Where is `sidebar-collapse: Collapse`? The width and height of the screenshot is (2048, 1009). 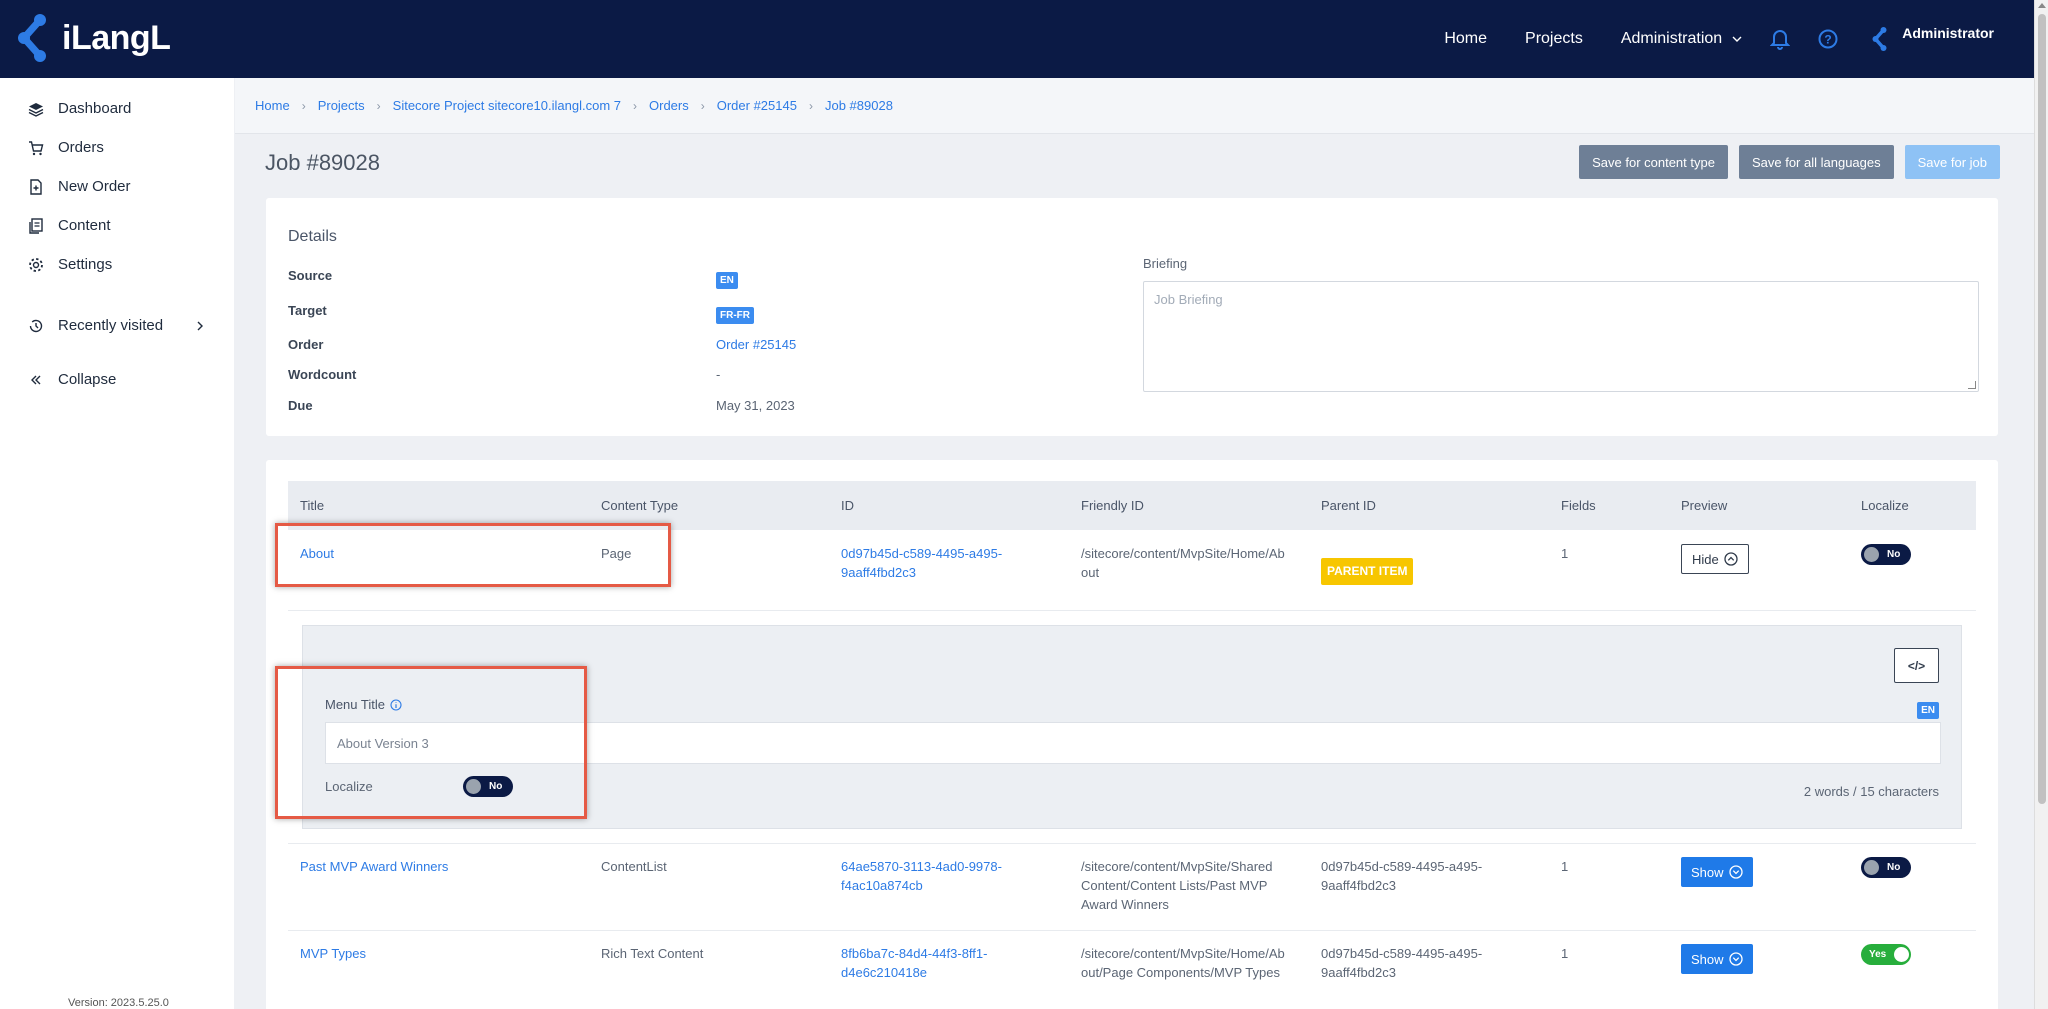
sidebar-collapse: Collapse is located at coordinates (117, 379).